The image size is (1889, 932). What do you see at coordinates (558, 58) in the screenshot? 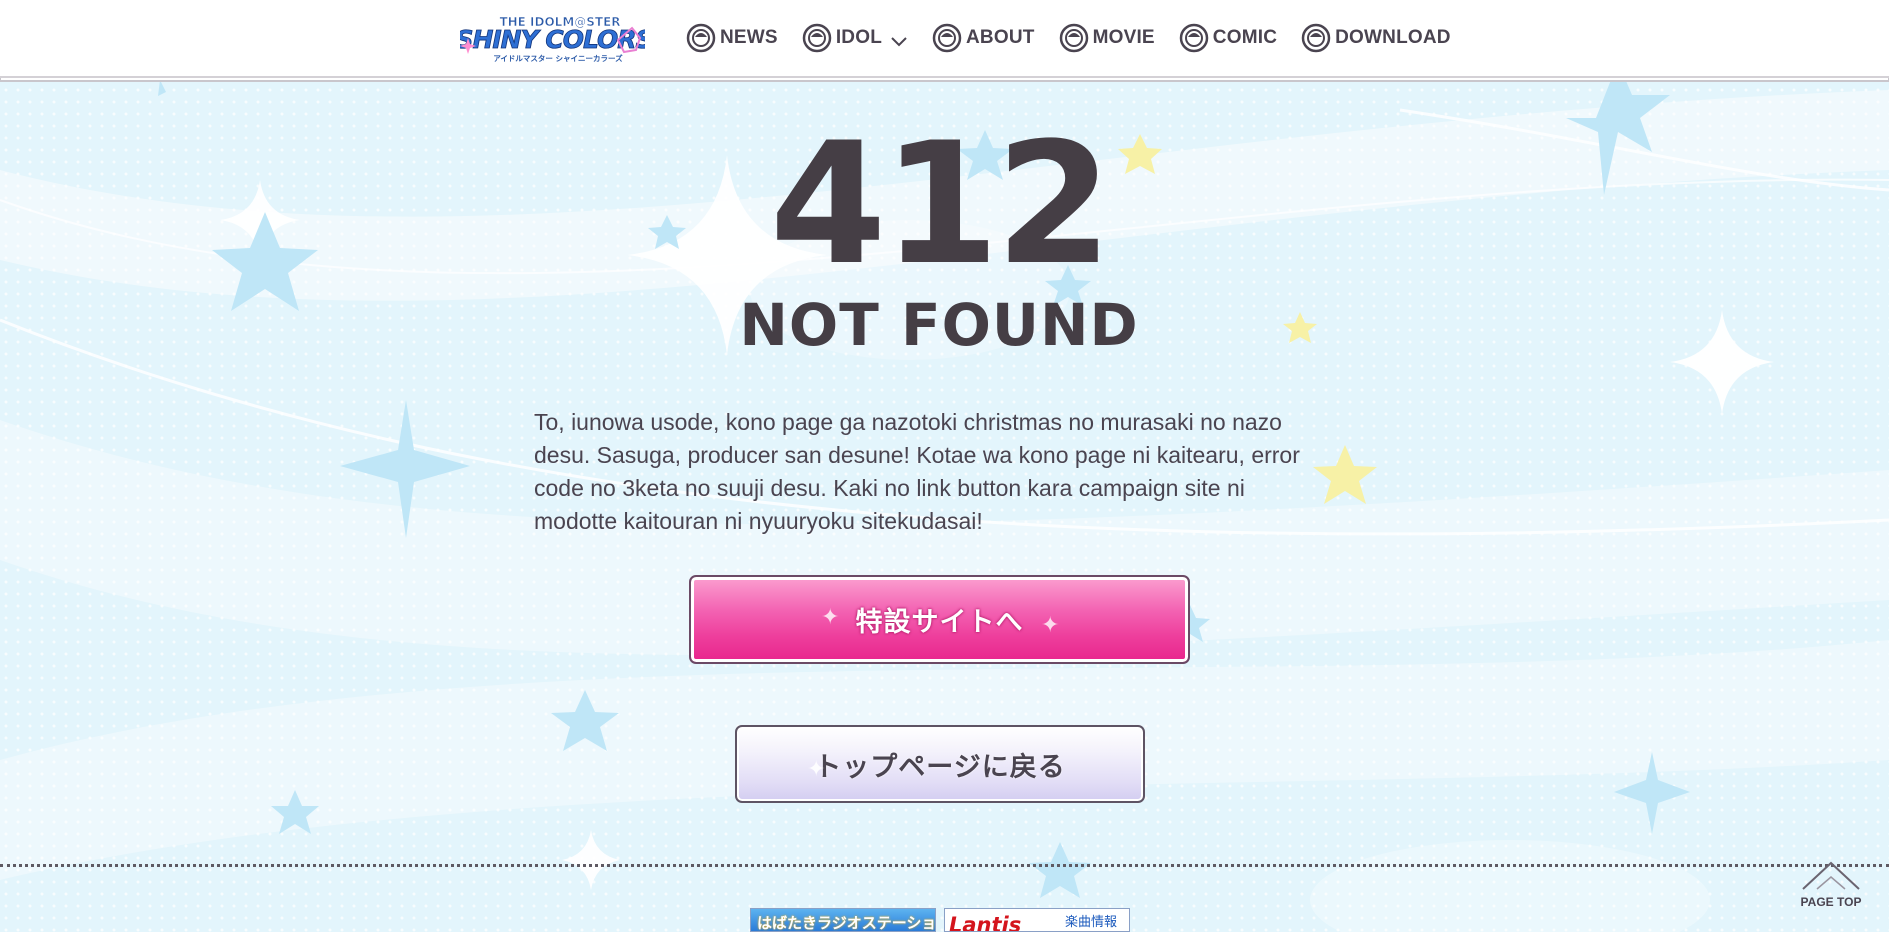
I see `logo-line3: アイドルマスター シャイニーカラーズ` at bounding box center [558, 58].